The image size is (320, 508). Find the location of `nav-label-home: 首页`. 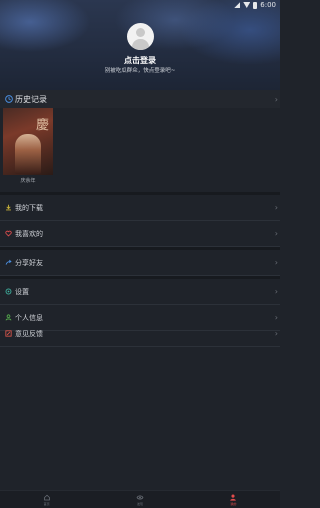

nav-label-home: 首页 is located at coordinates (46, 503).